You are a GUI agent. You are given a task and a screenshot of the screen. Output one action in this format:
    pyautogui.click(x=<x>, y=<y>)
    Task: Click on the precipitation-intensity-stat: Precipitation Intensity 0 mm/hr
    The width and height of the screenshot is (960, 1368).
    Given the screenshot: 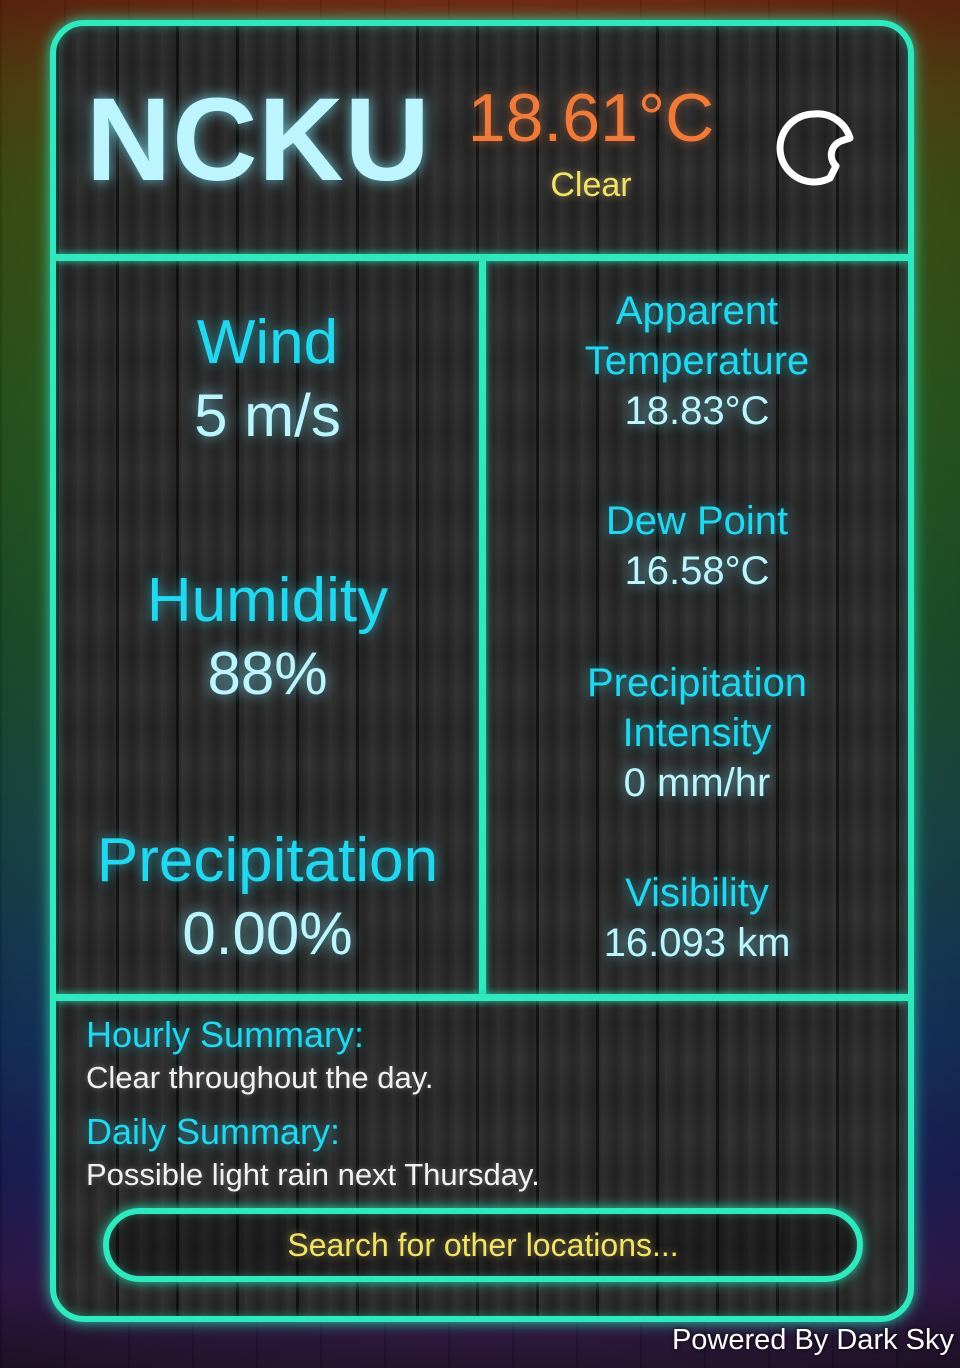 What is the action you would take?
    pyautogui.click(x=697, y=733)
    